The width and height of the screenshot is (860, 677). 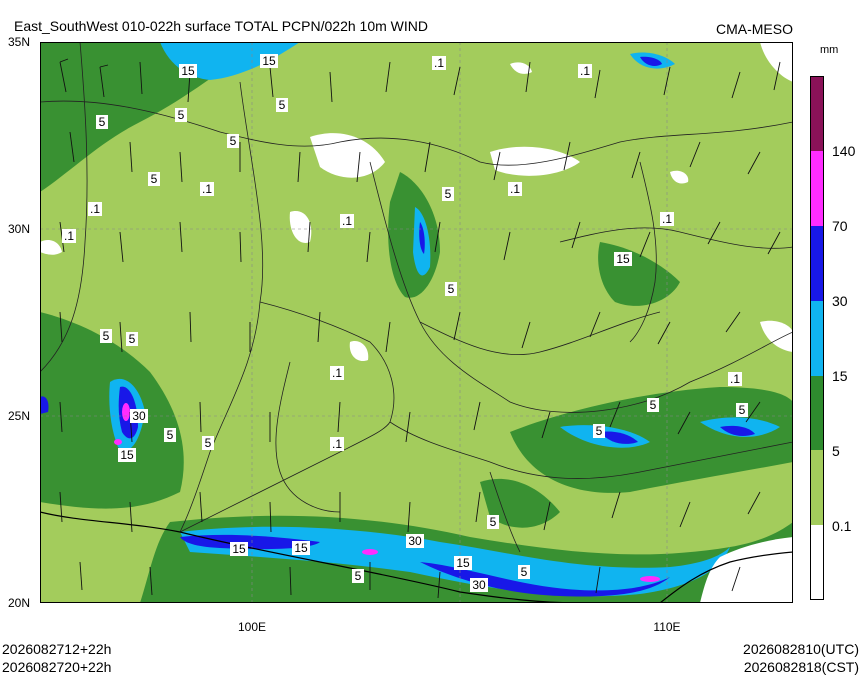 What do you see at coordinates (801, 649) in the screenshot?
I see `valid-time-utc: 2026082810(UTC)` at bounding box center [801, 649].